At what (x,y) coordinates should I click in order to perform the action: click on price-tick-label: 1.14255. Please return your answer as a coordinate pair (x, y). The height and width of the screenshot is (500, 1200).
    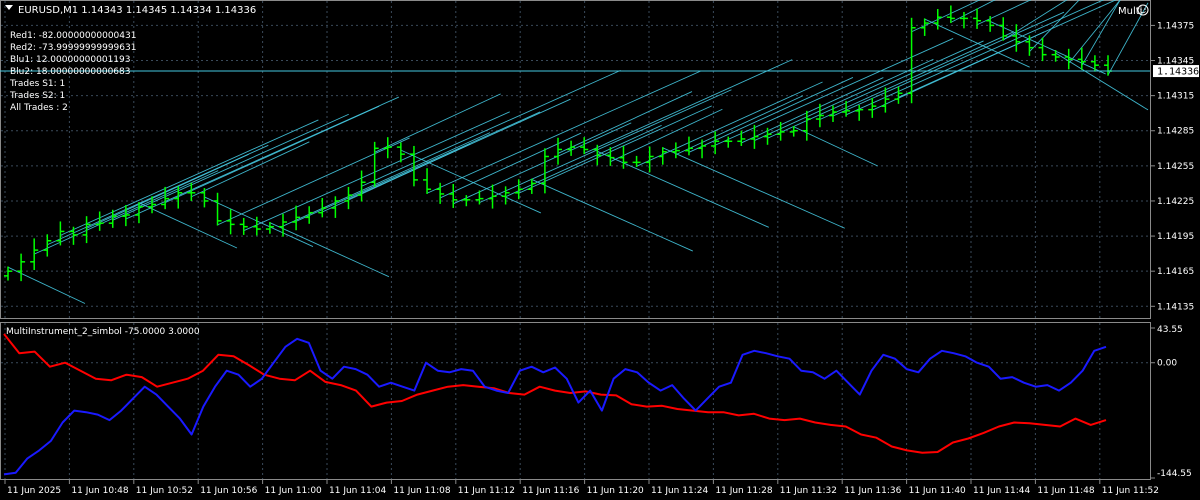
    Looking at the image, I should click on (1175, 167).